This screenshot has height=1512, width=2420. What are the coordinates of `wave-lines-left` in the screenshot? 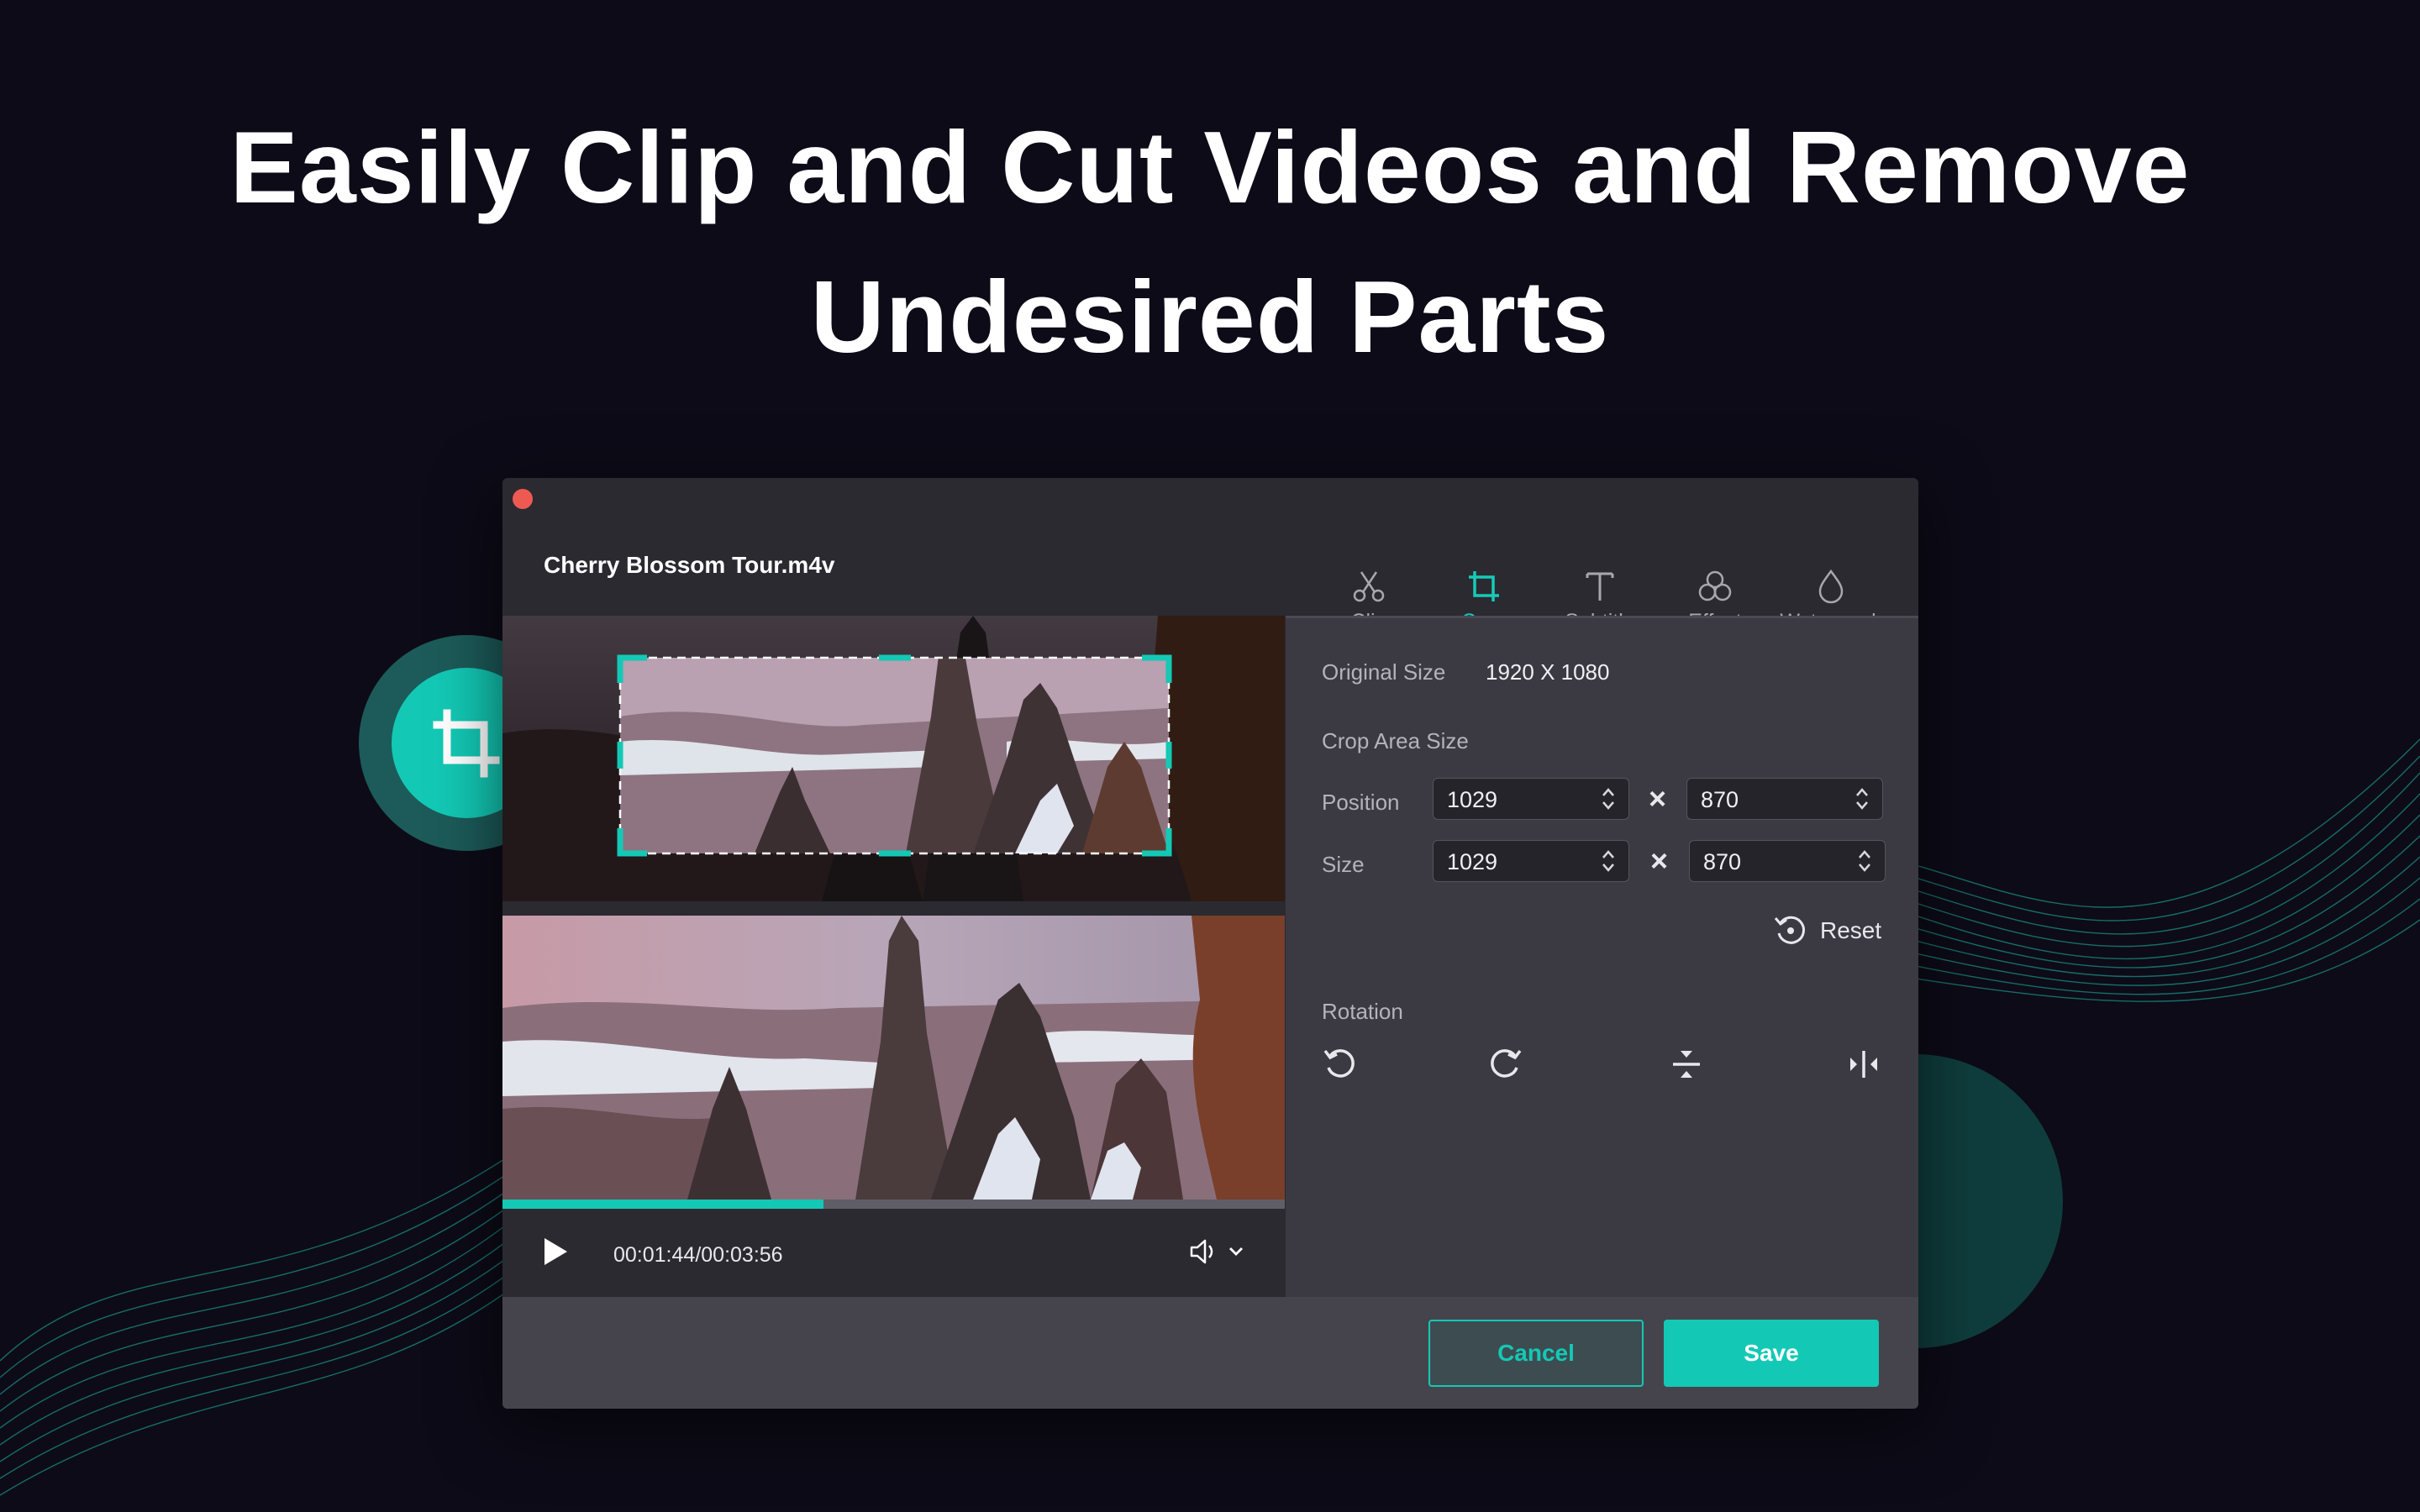 It's located at (253, 1327).